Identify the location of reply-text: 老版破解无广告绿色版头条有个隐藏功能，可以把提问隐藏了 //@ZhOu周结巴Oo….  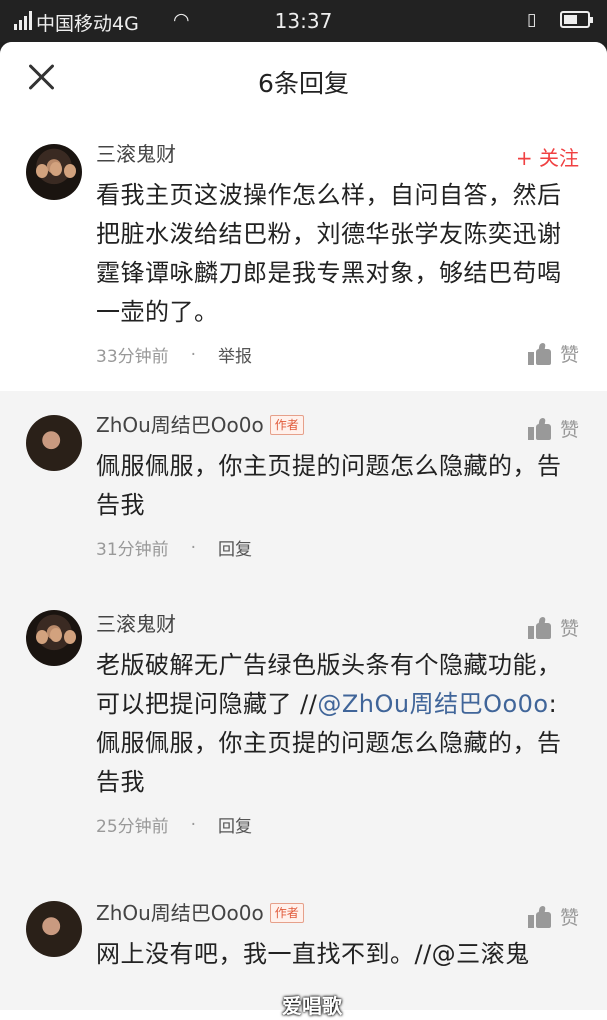
(329, 723).